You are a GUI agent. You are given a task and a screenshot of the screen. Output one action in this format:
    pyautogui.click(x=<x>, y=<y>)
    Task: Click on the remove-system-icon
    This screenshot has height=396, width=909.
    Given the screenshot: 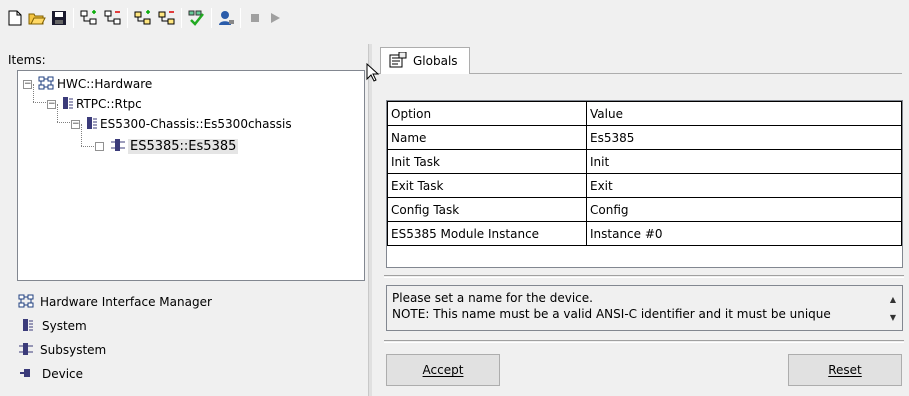 What is the action you would take?
    pyautogui.click(x=113, y=18)
    